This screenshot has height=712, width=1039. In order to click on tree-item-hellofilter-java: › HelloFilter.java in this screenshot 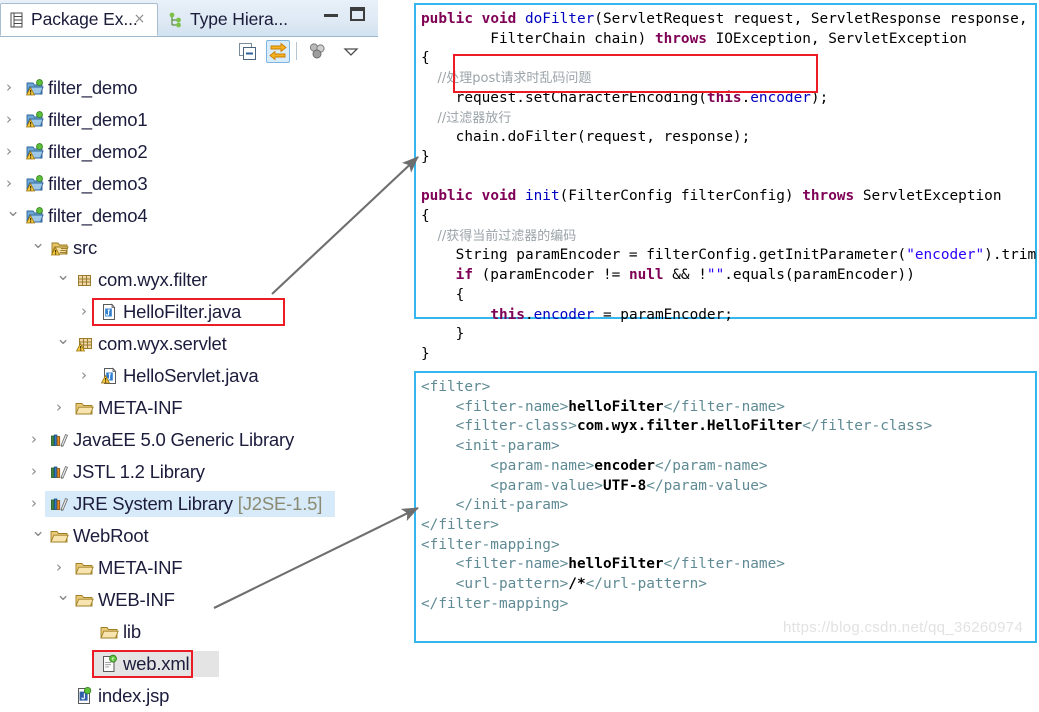, I will do `click(200, 312)`.